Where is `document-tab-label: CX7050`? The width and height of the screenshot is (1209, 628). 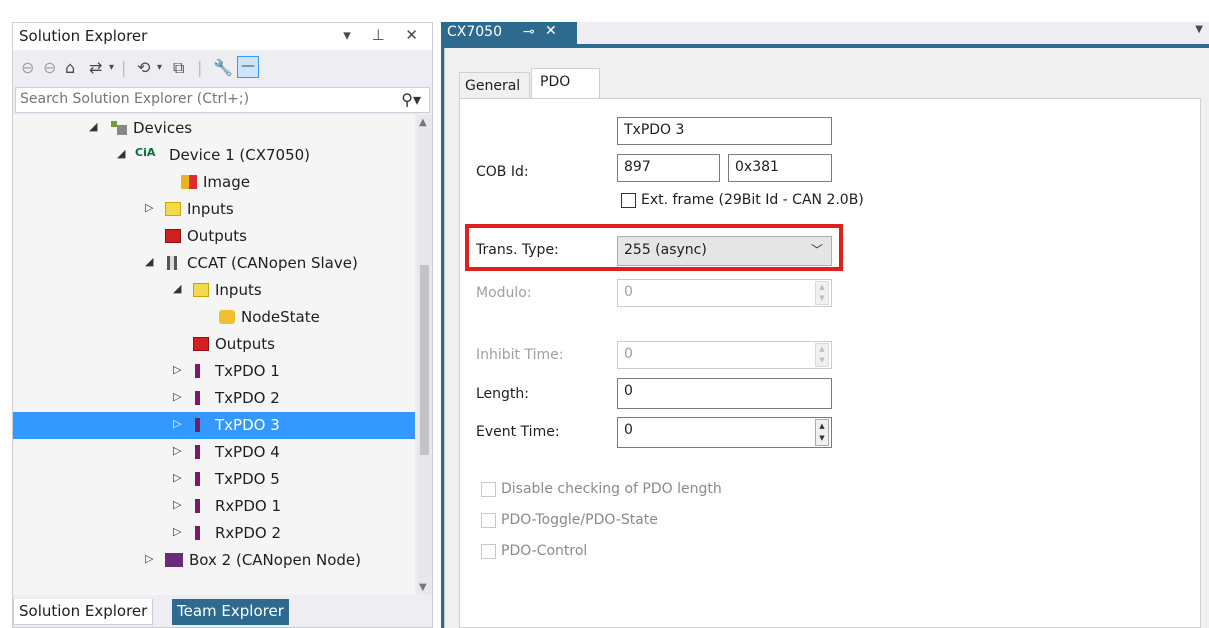 document-tab-label: CX7050 is located at coordinates (474, 32).